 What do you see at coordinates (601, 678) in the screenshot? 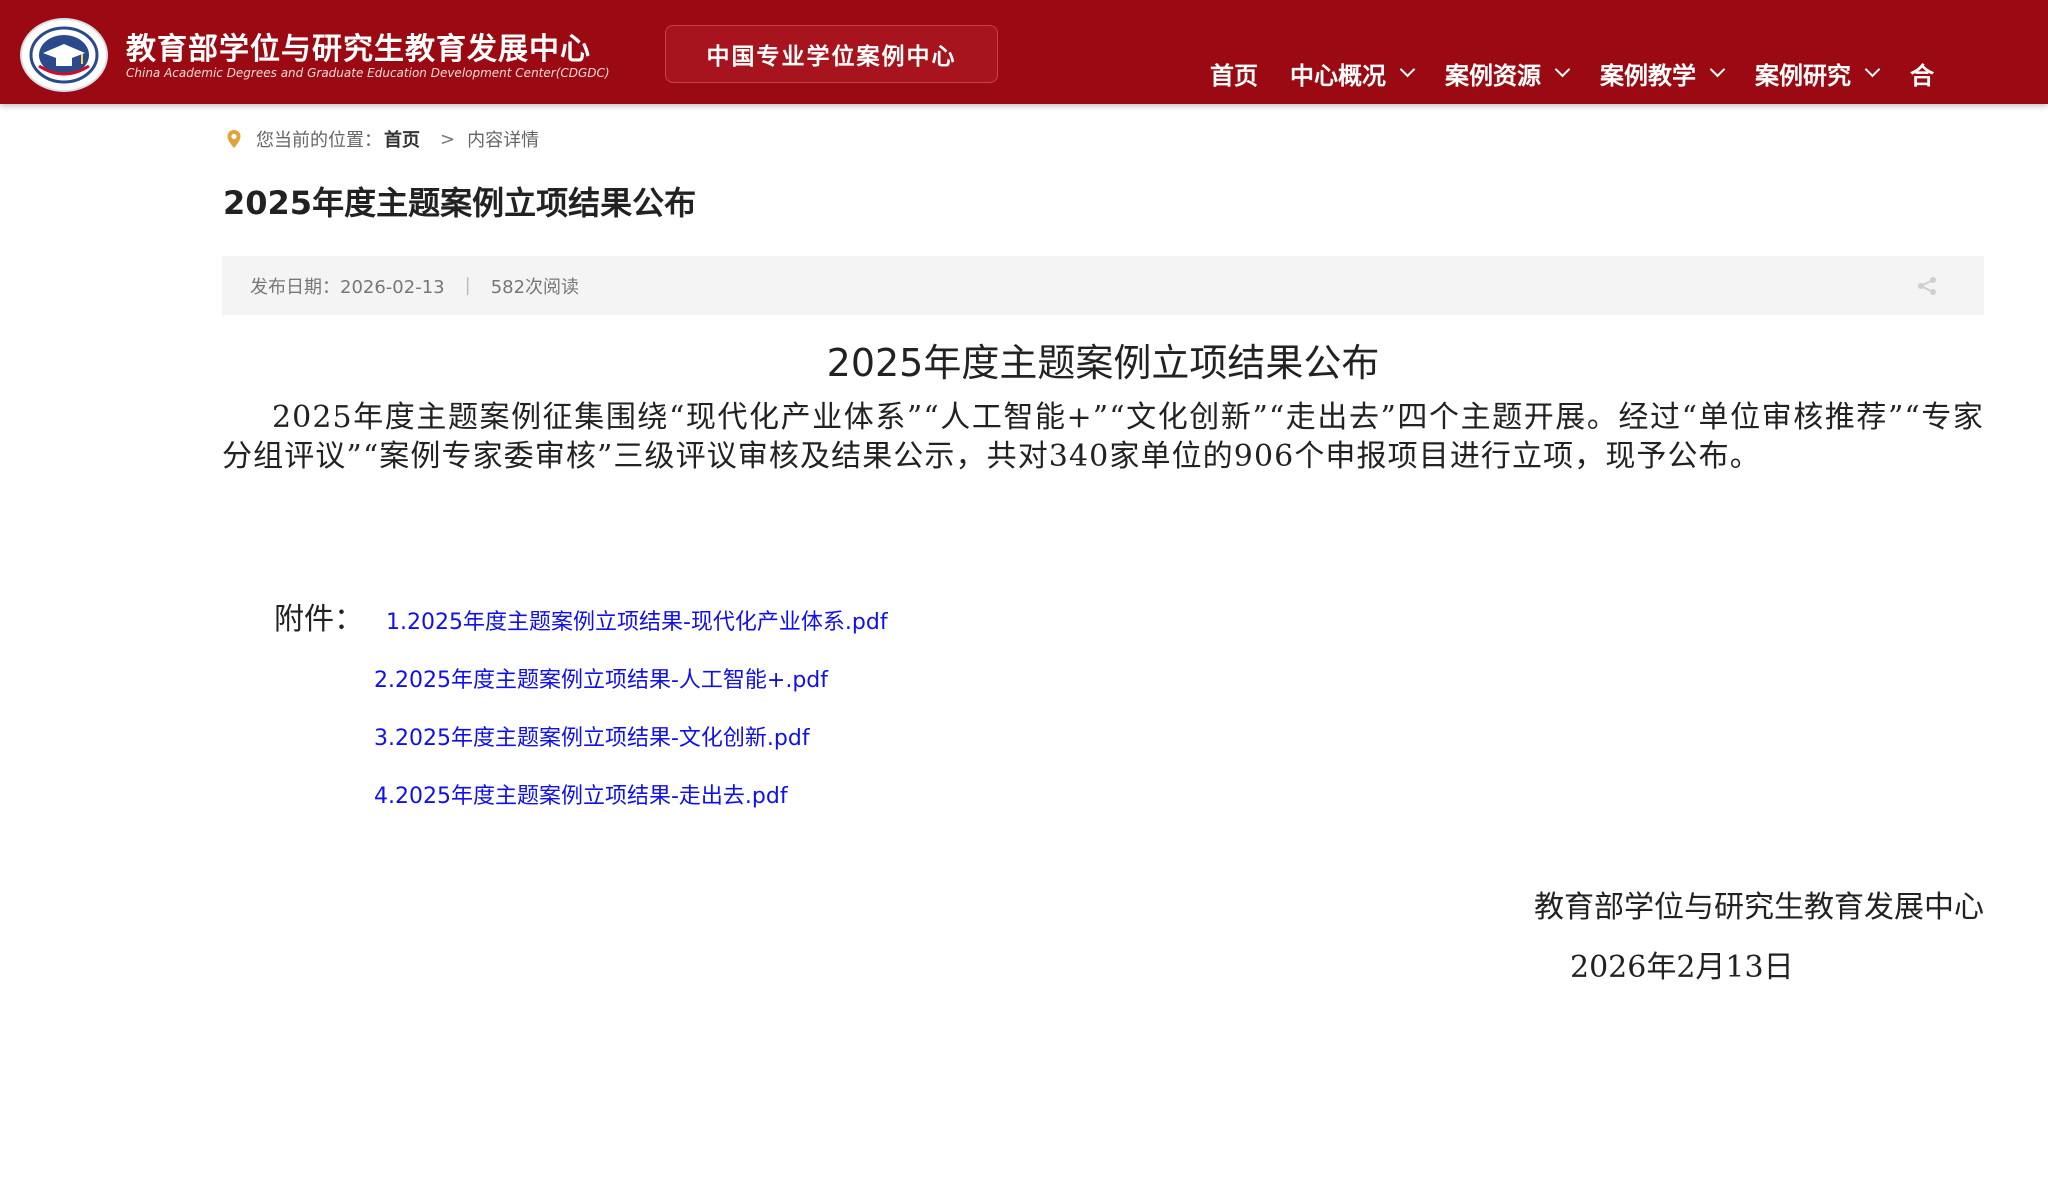
I see `attachment-link-2: 2.2025年度主题案例立项结果-人工智能+.pdf` at bounding box center [601, 678].